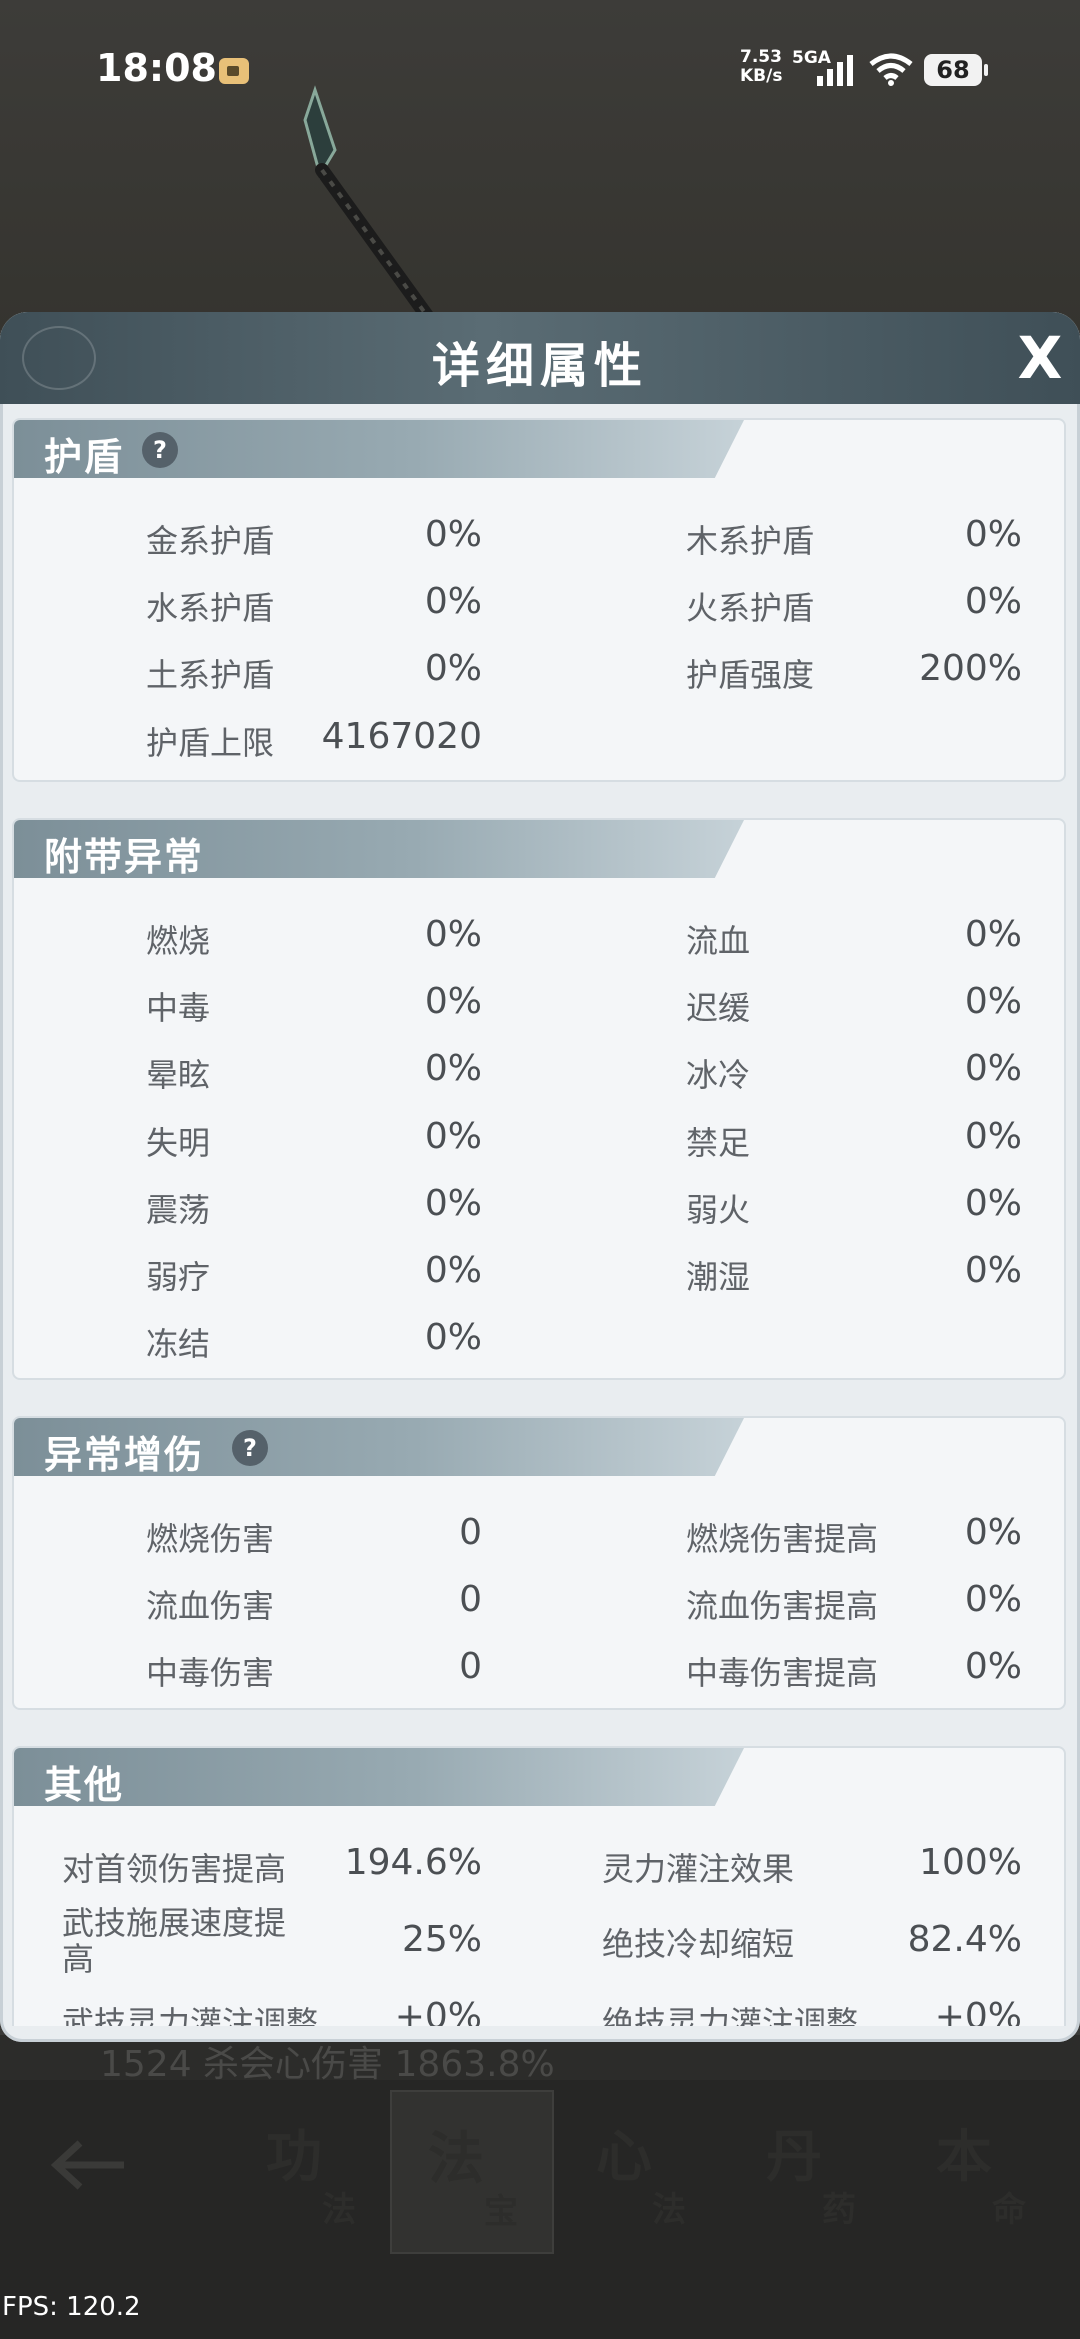 This screenshot has height=2339, width=1080. Describe the element at coordinates (980, 2170) in the screenshot. I see `nav-tab-benming: 本 命` at that location.